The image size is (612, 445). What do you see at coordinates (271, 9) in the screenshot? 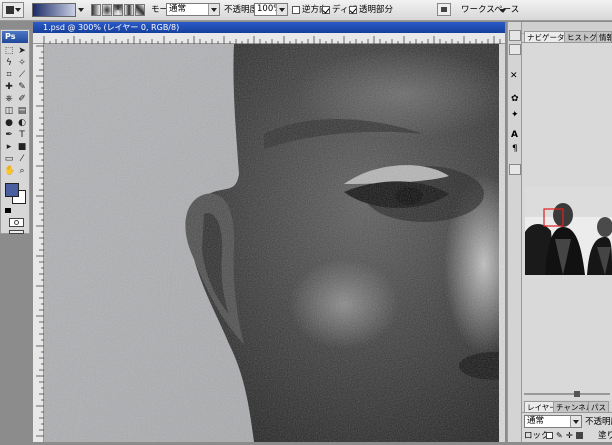
I see `opacity-input: 100%` at bounding box center [271, 9].